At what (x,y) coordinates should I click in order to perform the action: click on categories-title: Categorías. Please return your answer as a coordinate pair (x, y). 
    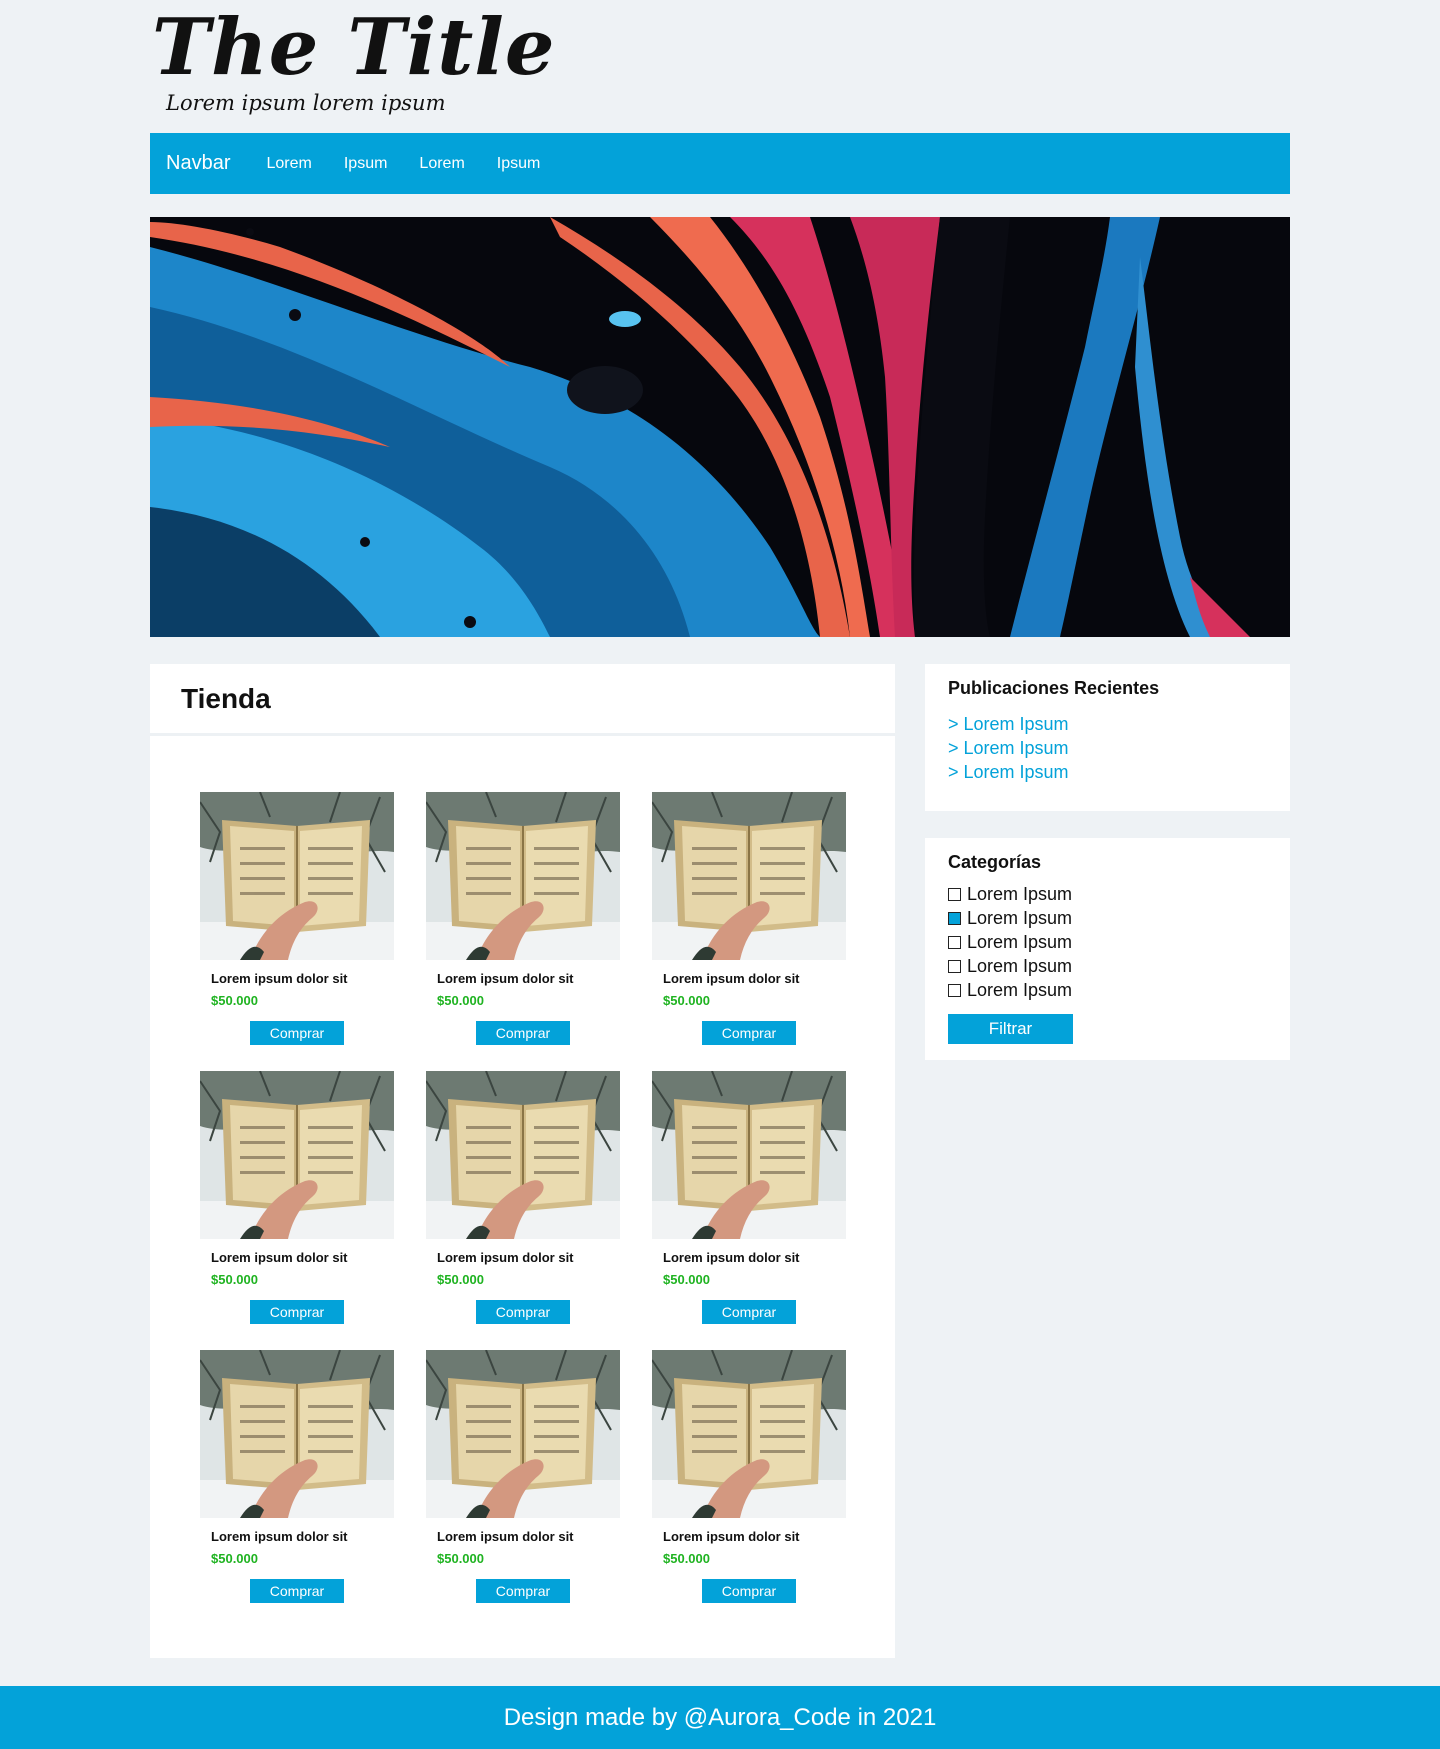
    Looking at the image, I should click on (995, 862).